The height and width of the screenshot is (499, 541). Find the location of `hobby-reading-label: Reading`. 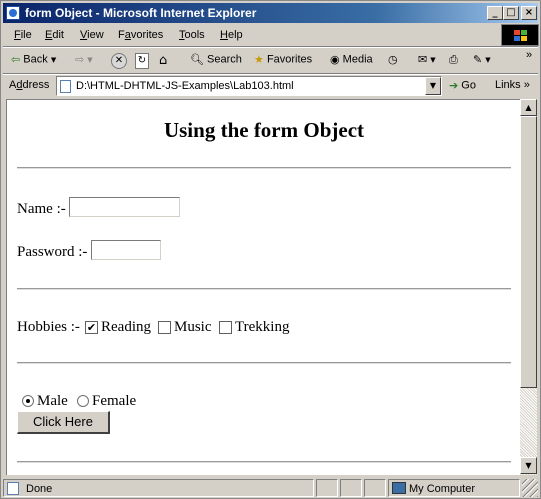

hobby-reading-label: Reading is located at coordinates (126, 327).